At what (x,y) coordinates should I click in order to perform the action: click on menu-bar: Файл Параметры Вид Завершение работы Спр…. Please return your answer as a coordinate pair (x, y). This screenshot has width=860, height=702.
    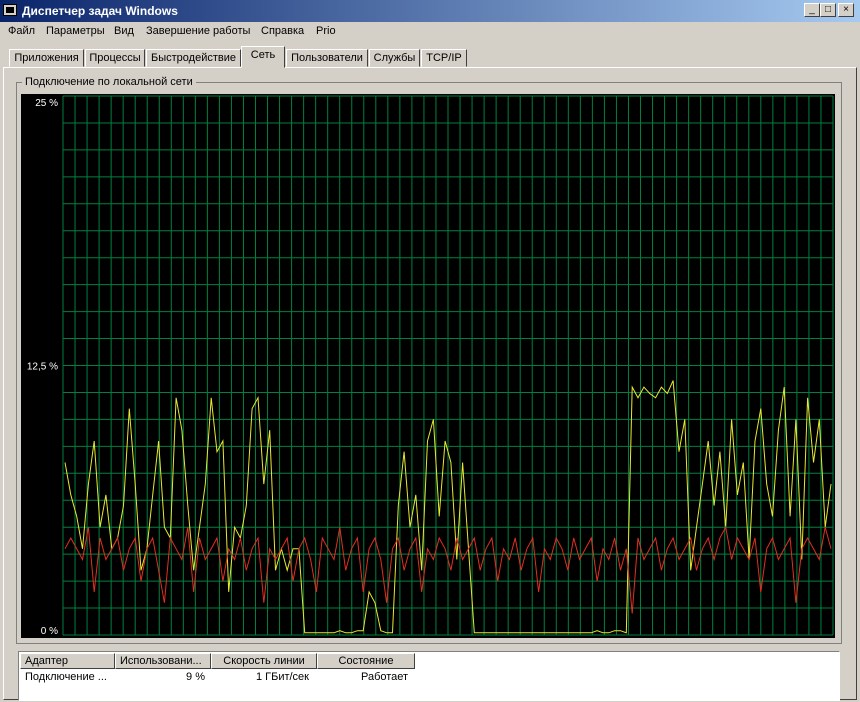
    Looking at the image, I should click on (430, 32).